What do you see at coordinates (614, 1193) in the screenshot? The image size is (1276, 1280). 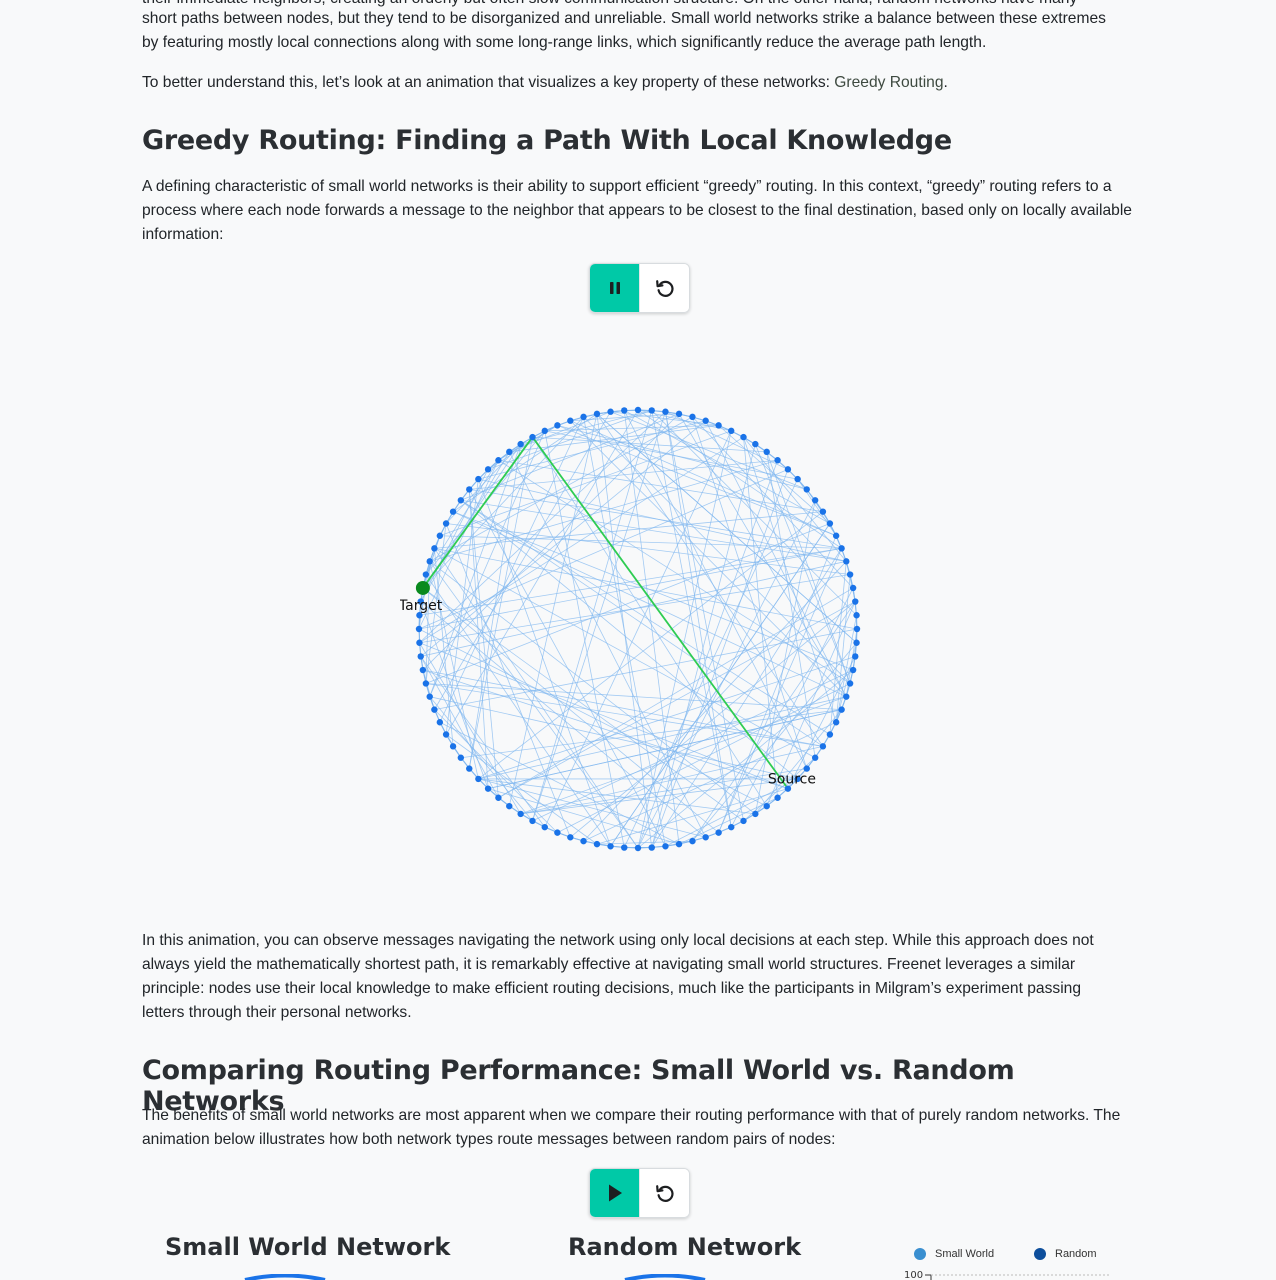 I see `play-button` at bounding box center [614, 1193].